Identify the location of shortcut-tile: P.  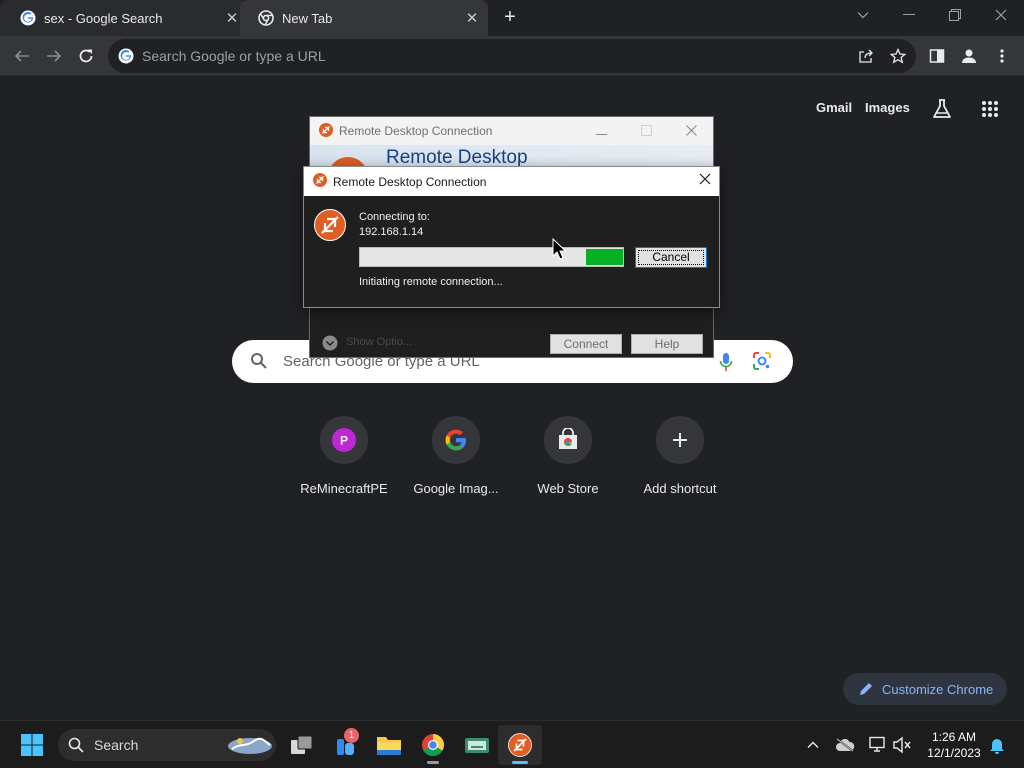
(344, 440).